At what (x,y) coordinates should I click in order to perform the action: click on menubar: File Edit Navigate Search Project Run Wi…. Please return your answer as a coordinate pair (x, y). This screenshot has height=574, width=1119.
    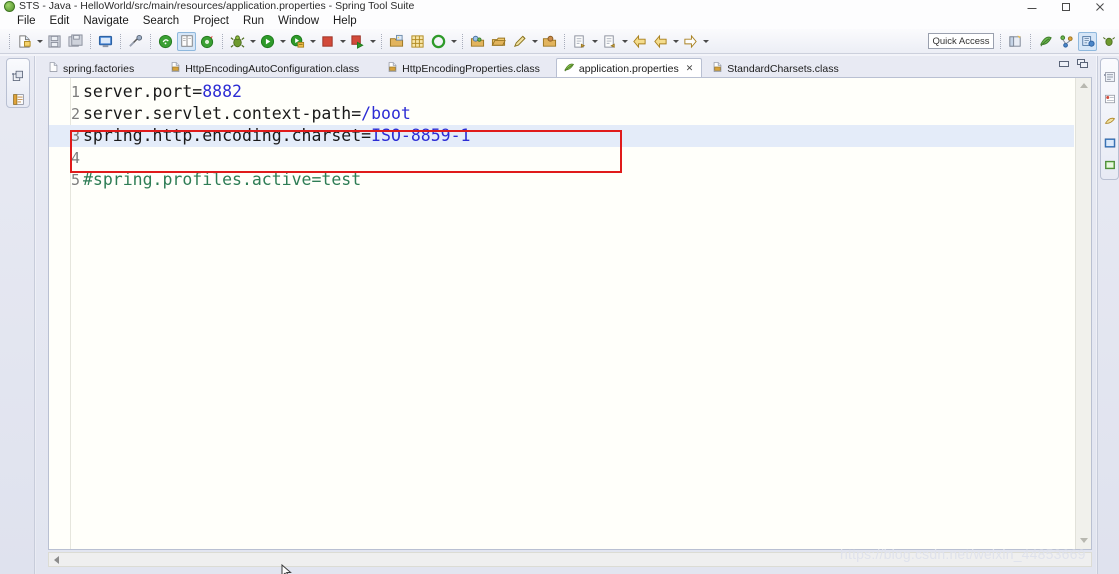
    Looking at the image, I should click on (559, 21).